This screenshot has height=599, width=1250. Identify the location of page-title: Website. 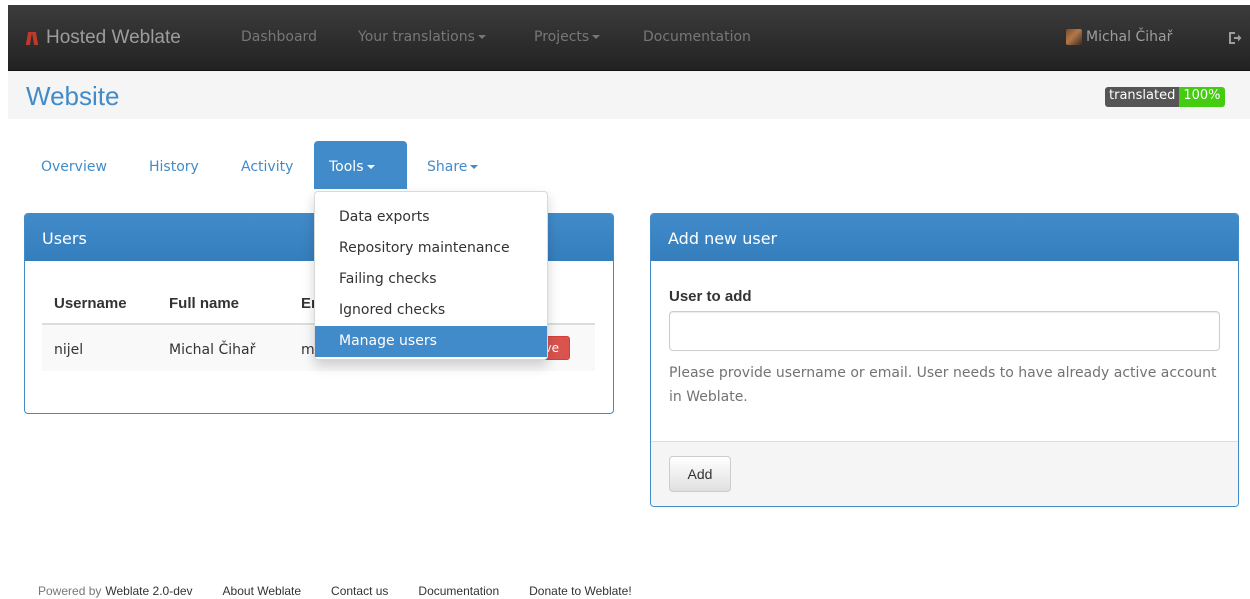
(72, 96).